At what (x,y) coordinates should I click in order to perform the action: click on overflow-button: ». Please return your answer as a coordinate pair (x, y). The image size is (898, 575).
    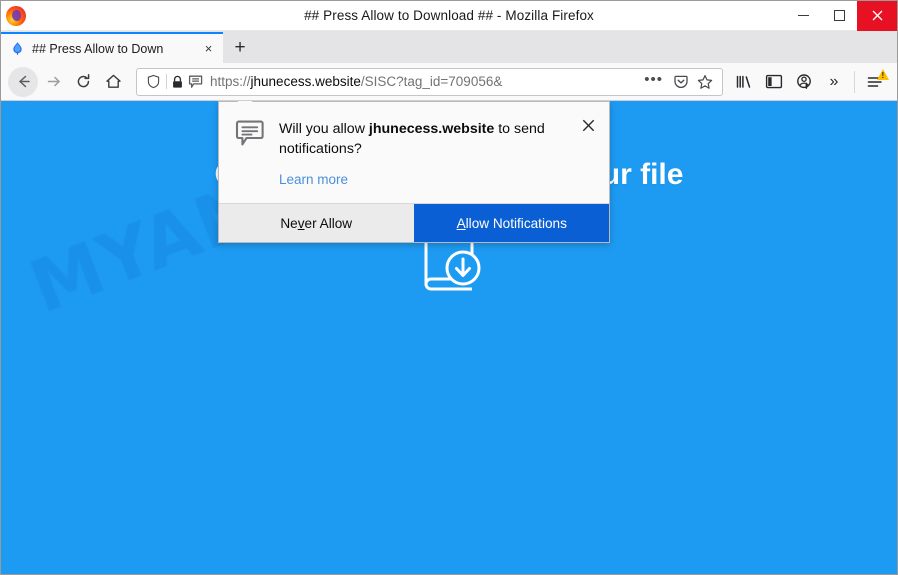
    Looking at the image, I should click on (834, 82).